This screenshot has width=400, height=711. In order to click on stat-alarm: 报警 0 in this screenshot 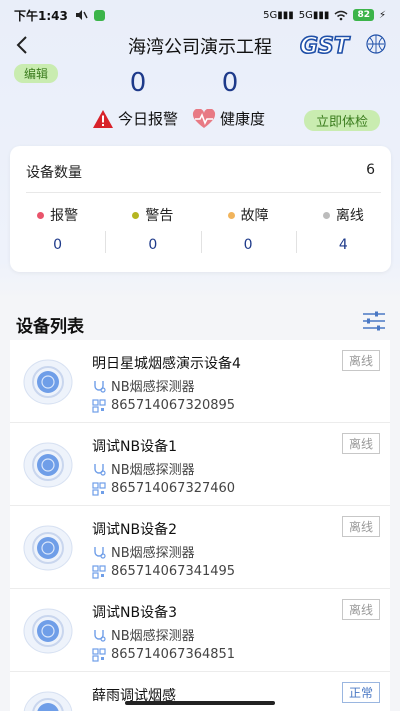, I will do `click(57, 229)`.